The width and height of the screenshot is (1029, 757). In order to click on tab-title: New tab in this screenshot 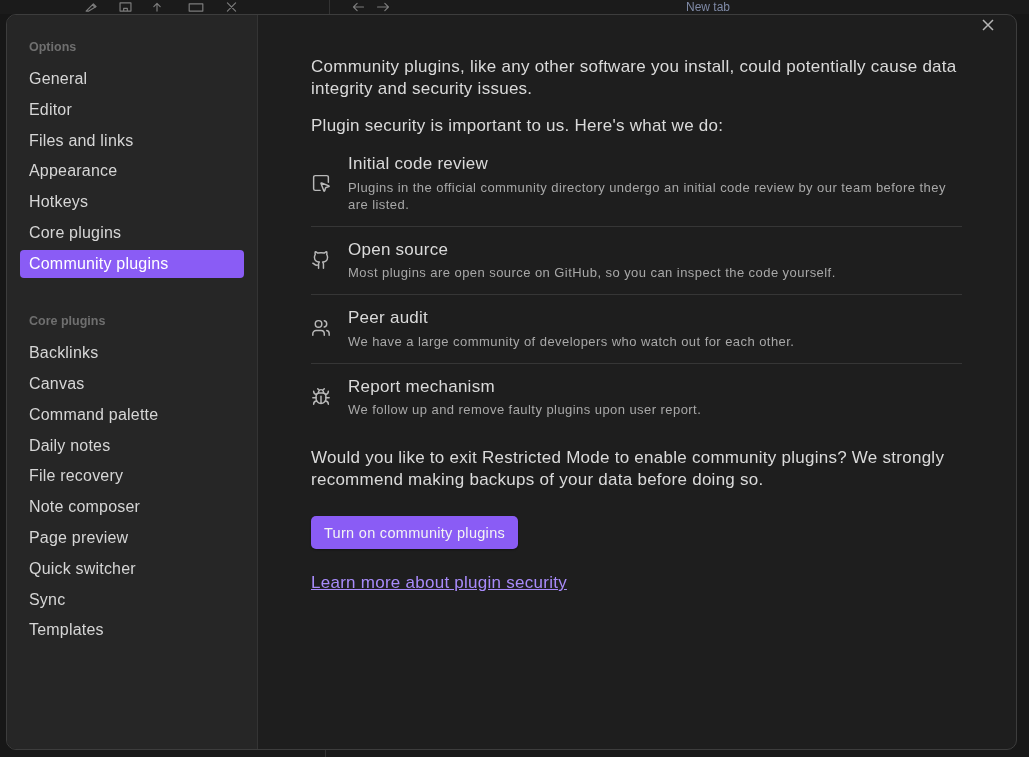, I will do `click(708, 7)`.